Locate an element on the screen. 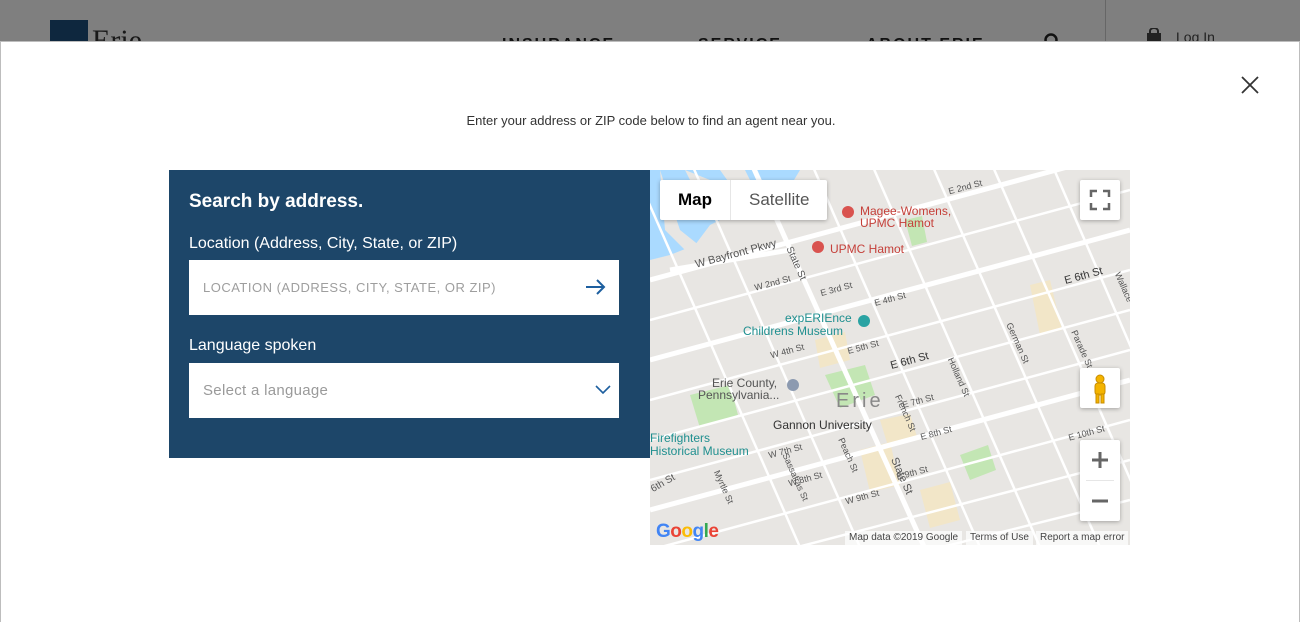  zoom-out-icon is located at coordinates (1100, 501).